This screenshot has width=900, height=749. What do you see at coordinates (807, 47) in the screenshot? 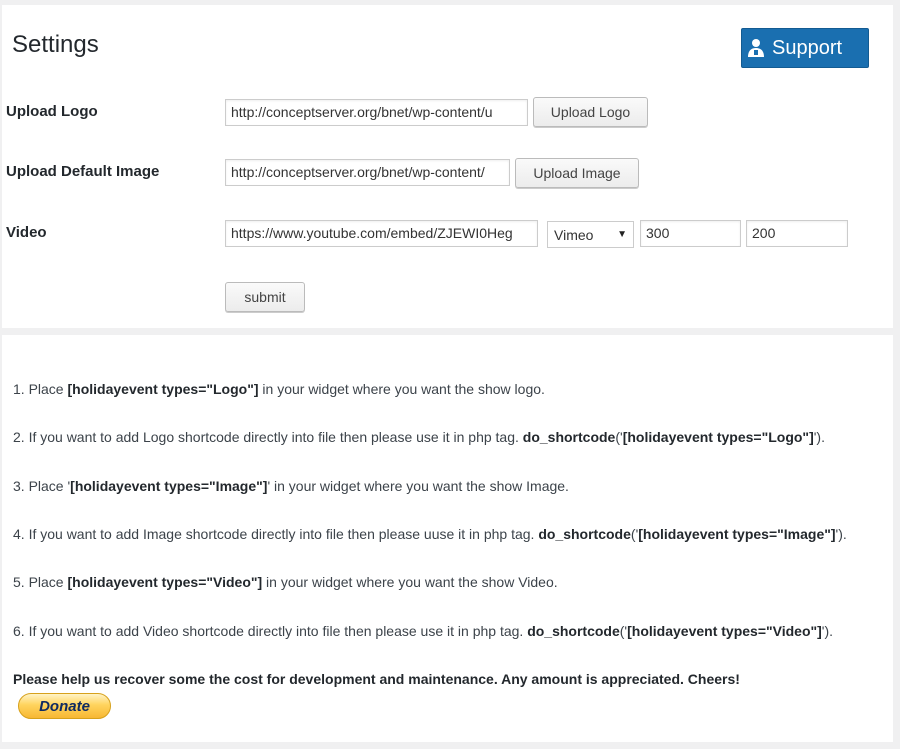
I see `support-label: Support` at bounding box center [807, 47].